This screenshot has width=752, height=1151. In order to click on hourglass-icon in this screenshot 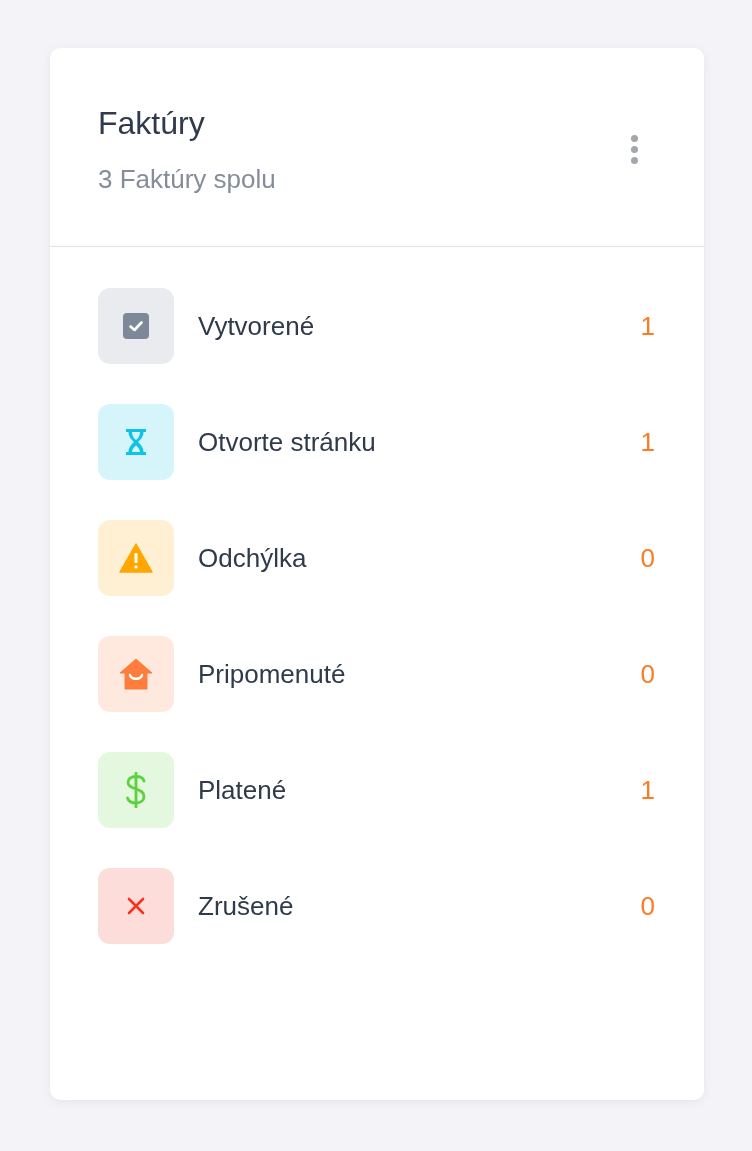, I will do `click(136, 442)`.